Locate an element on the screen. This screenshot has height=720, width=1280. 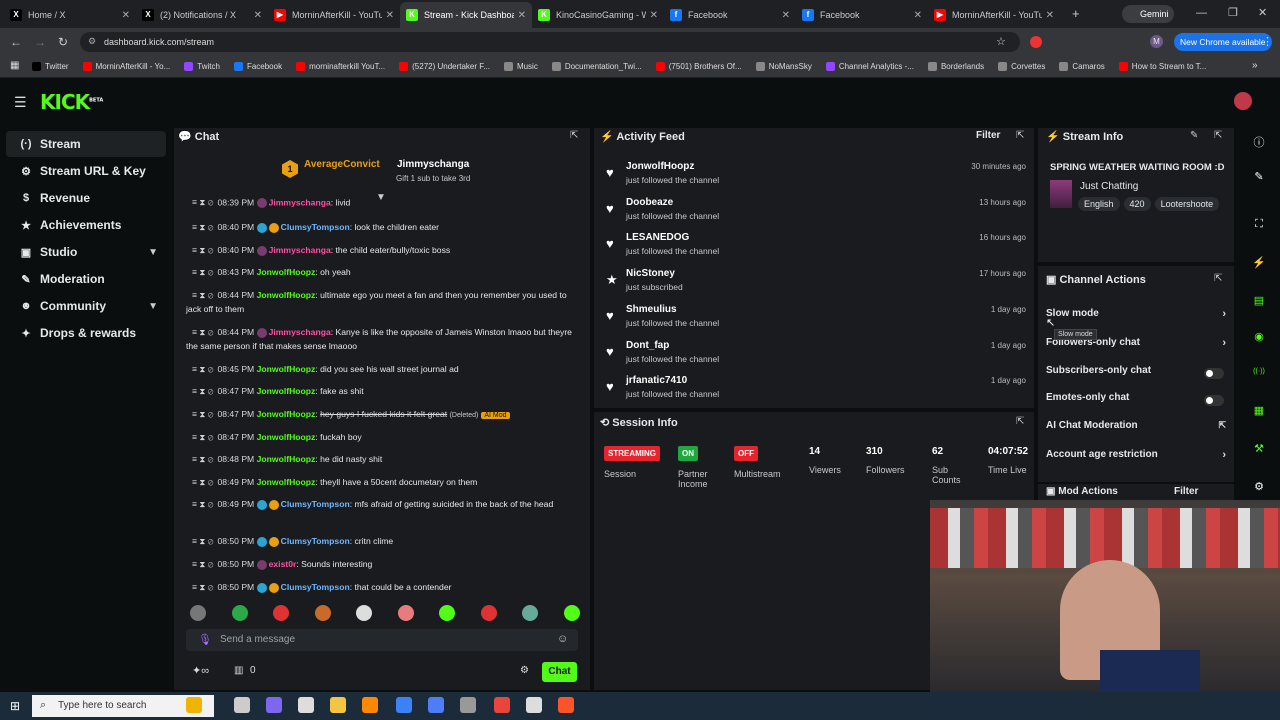
bookmark-item: Facebook is located at coordinates (257, 66).